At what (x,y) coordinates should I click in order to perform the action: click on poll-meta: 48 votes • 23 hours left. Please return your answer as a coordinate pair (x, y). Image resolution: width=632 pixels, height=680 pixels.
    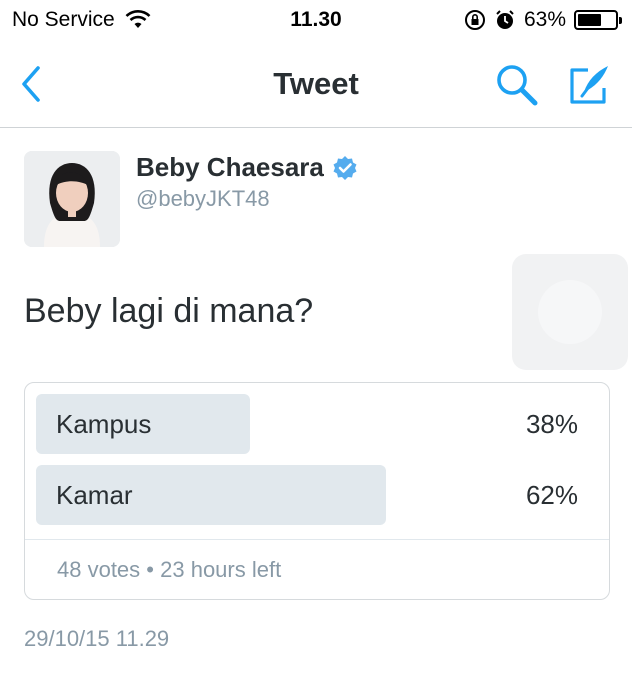
    Looking at the image, I should click on (169, 570).